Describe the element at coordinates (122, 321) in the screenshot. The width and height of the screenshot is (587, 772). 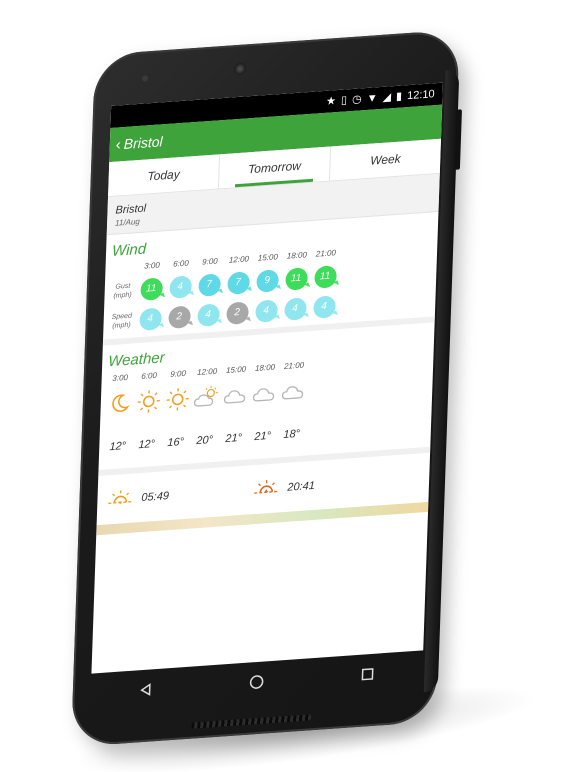
I see `speed-label: Speed (mph)` at that location.